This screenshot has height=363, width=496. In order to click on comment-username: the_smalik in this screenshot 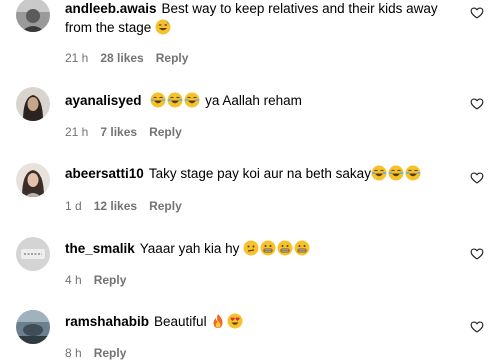, I will do `click(100, 248)`.